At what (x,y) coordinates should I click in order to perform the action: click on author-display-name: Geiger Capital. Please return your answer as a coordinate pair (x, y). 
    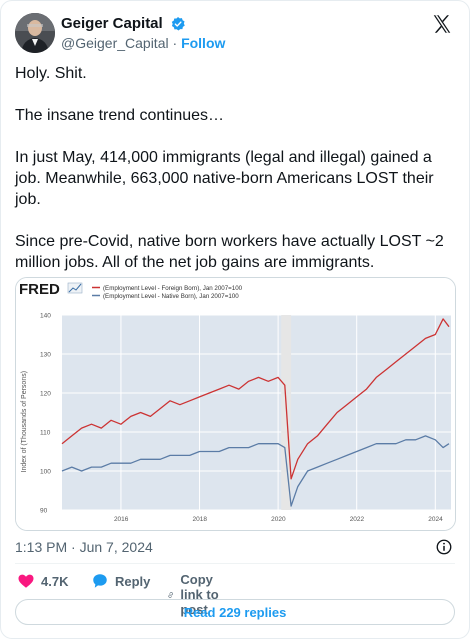
    Looking at the image, I should click on (112, 24).